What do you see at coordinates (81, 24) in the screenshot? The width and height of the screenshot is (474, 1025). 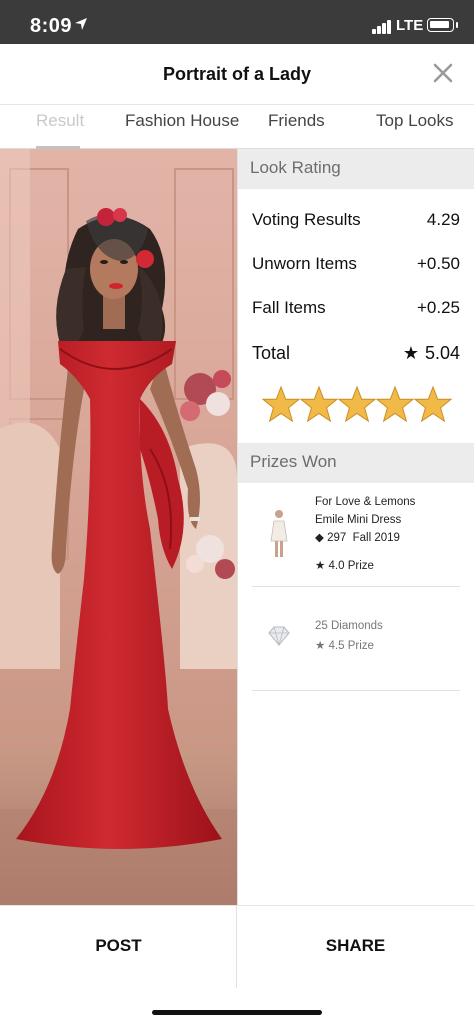 I see `location-arrow-icon` at bounding box center [81, 24].